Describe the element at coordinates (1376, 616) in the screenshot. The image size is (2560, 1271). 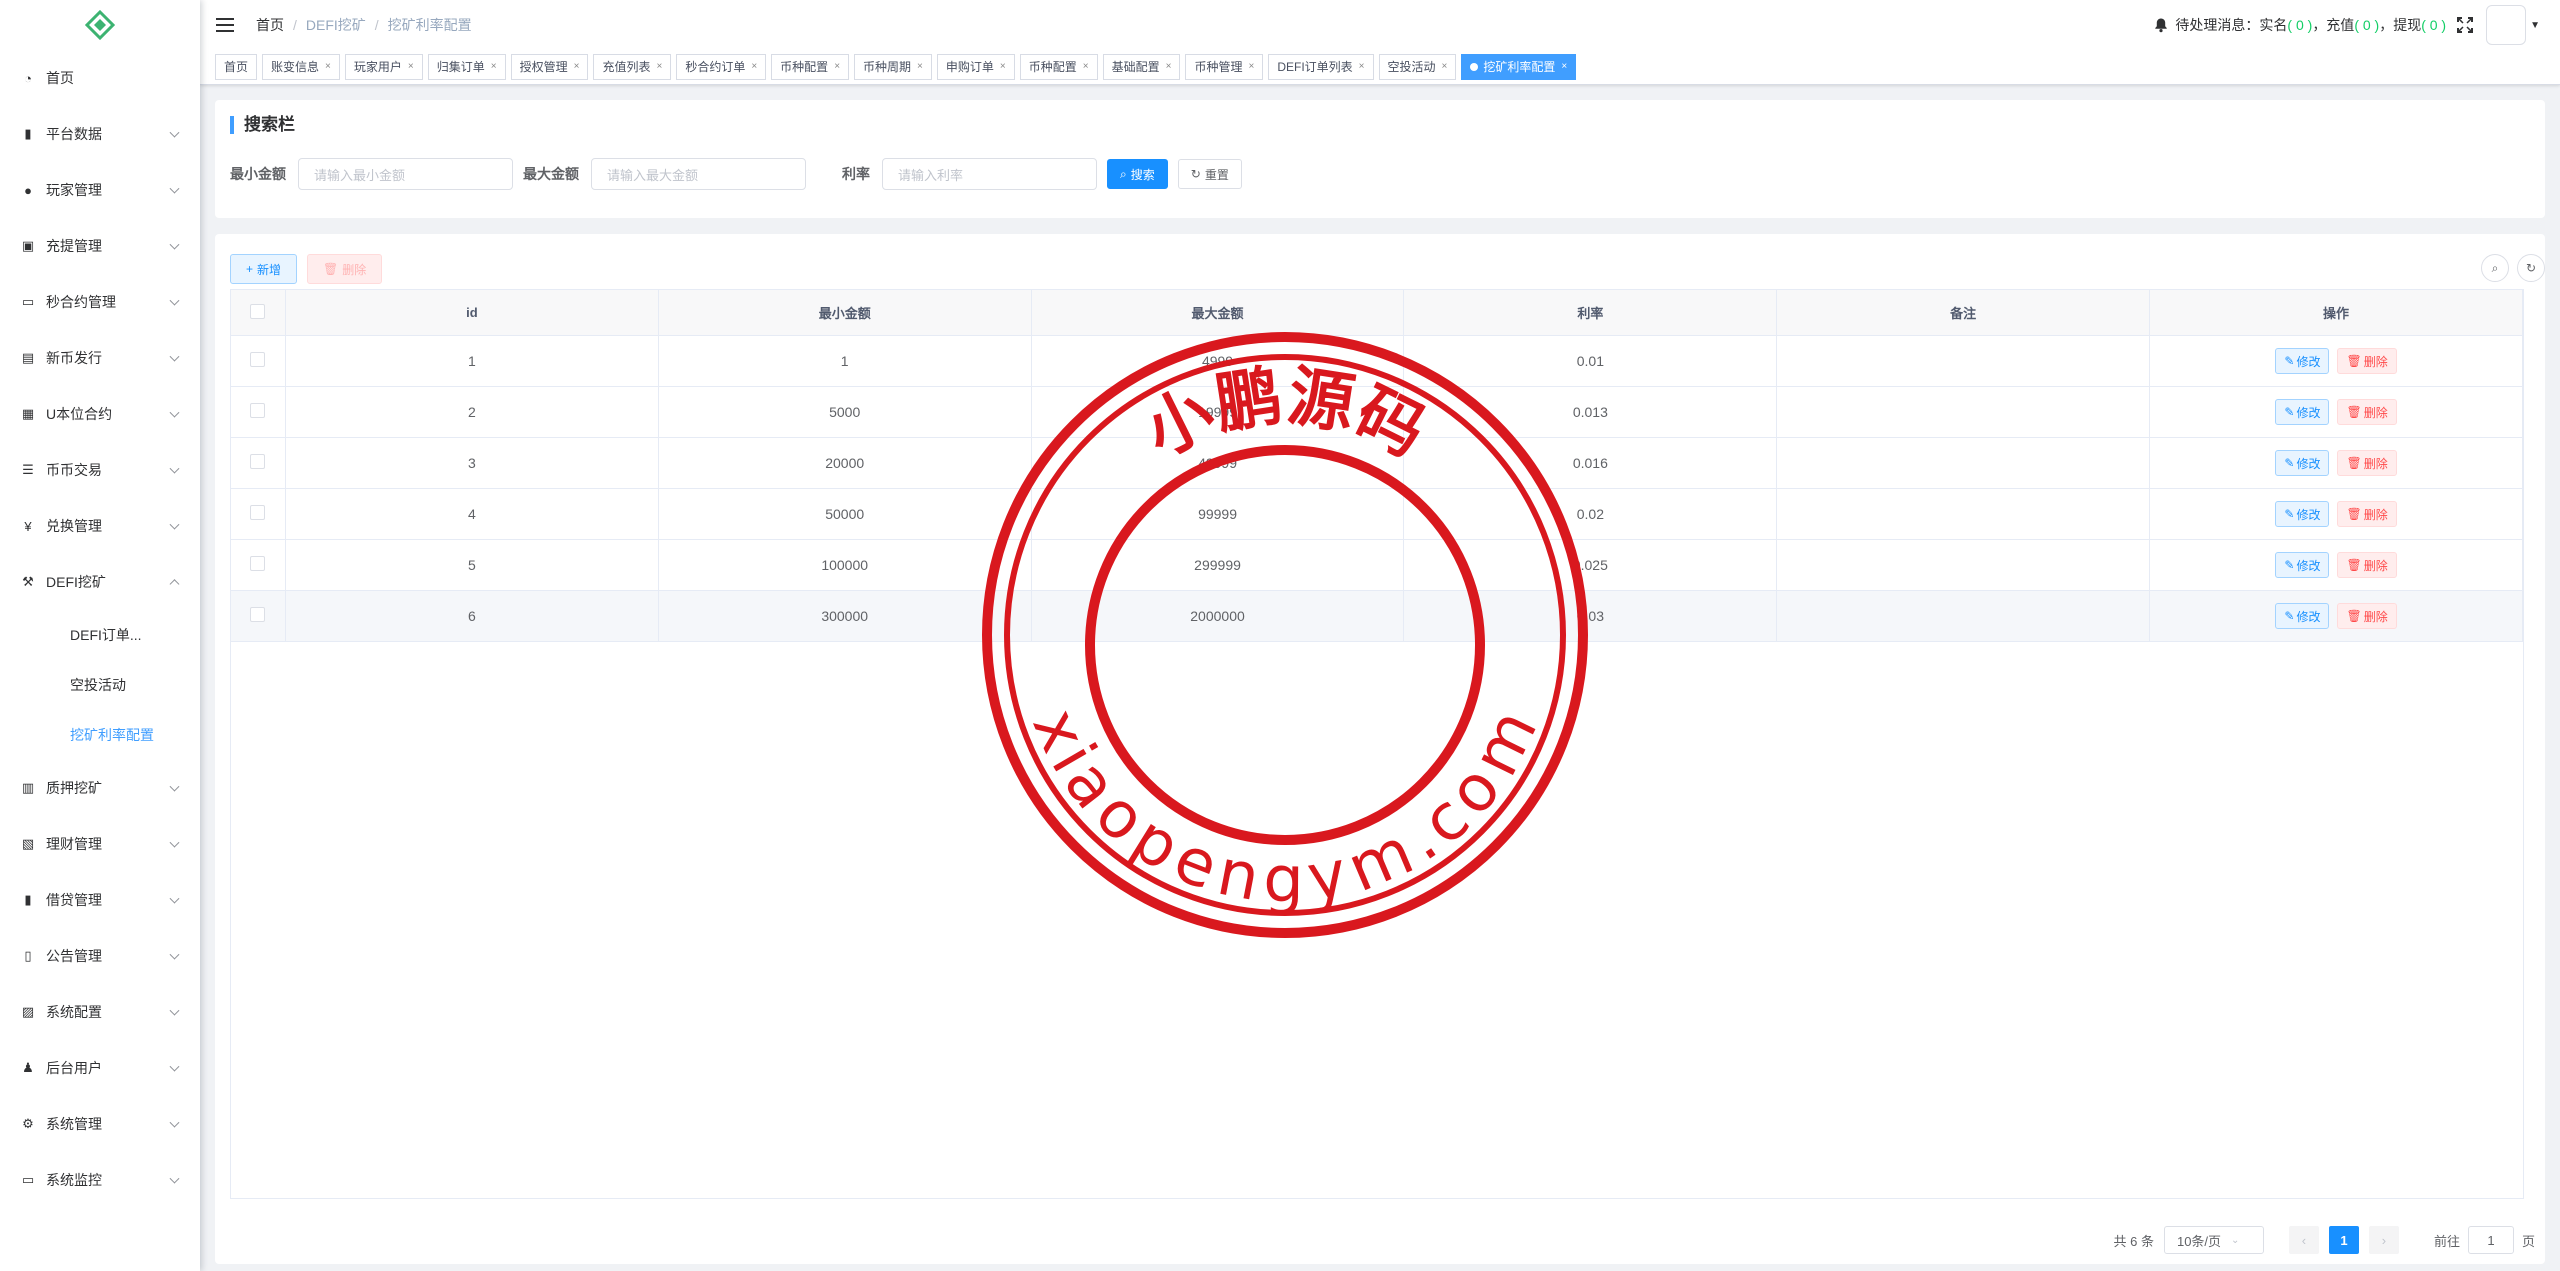
I see `table-row: 6 300000 2000000 0.03 ✎ 修改 🗑 删除` at that location.